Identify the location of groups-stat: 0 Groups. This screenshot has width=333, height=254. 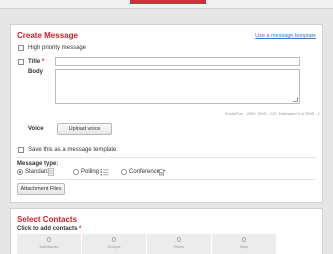
(114, 244).